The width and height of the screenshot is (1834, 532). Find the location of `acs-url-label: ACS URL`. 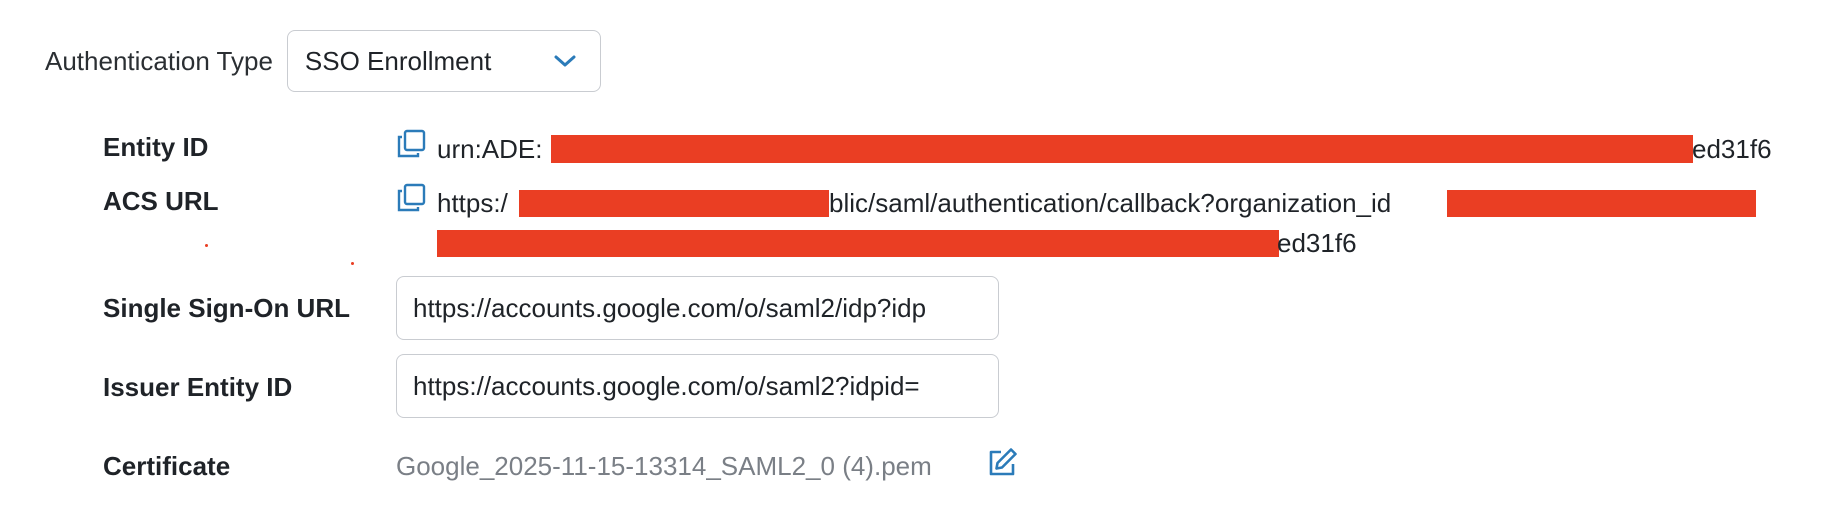

acs-url-label: ACS URL is located at coordinates (161, 201).